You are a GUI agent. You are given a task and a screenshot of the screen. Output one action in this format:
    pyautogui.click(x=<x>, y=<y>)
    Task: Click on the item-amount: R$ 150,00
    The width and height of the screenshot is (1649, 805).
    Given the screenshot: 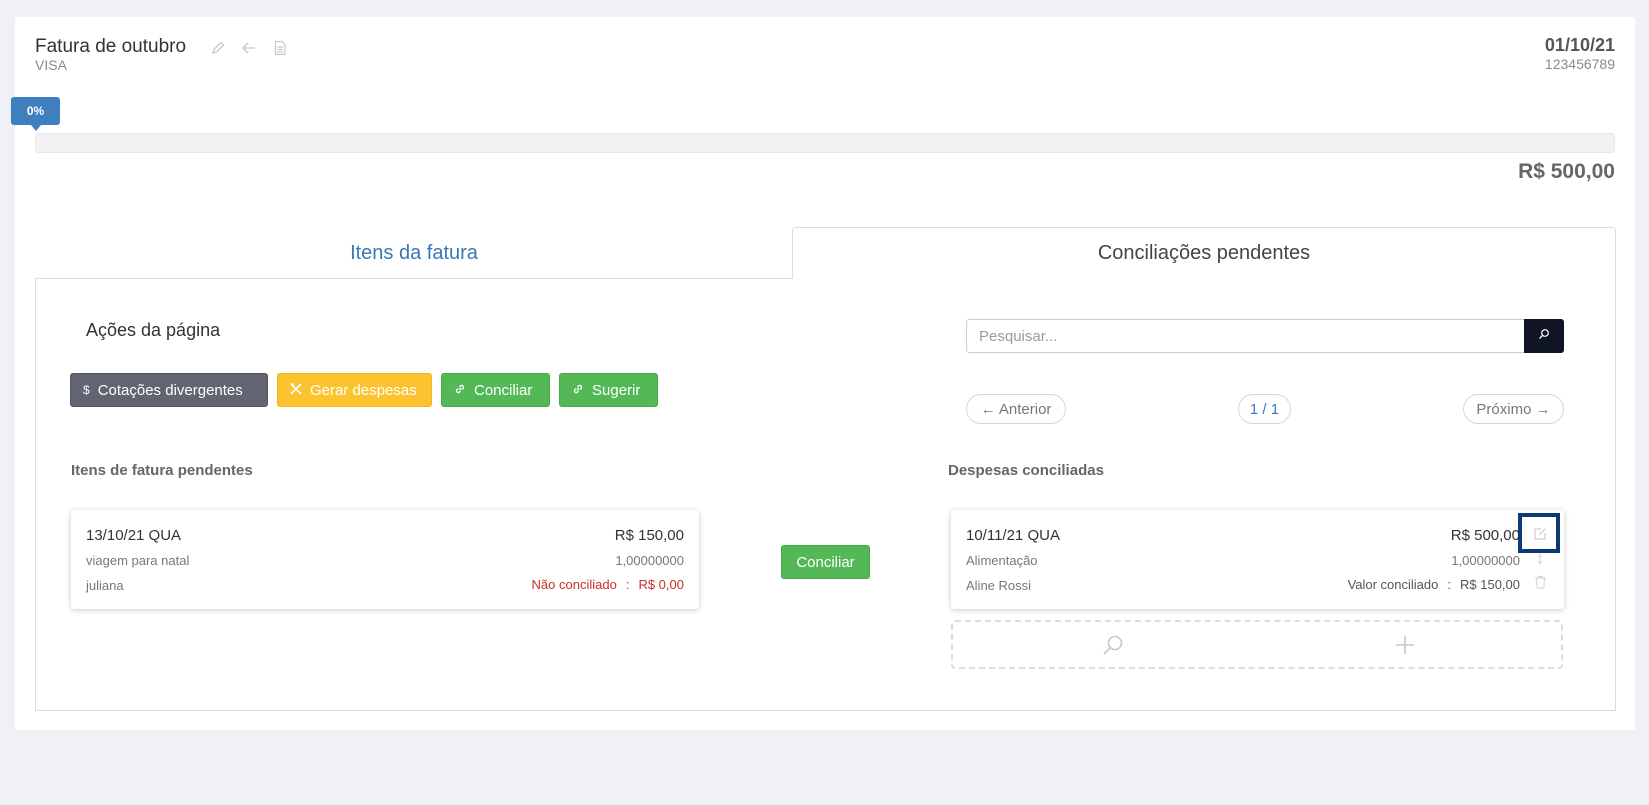 What is the action you would take?
    pyautogui.click(x=649, y=535)
    